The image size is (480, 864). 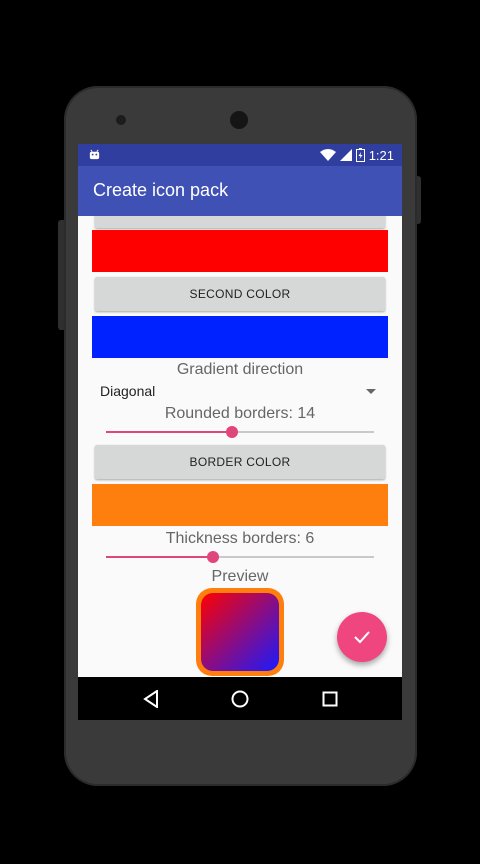 I want to click on navigation-bar, so click(x=240, y=698).